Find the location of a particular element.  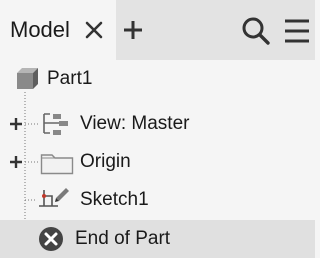

sketch-icon is located at coordinates (54, 197).